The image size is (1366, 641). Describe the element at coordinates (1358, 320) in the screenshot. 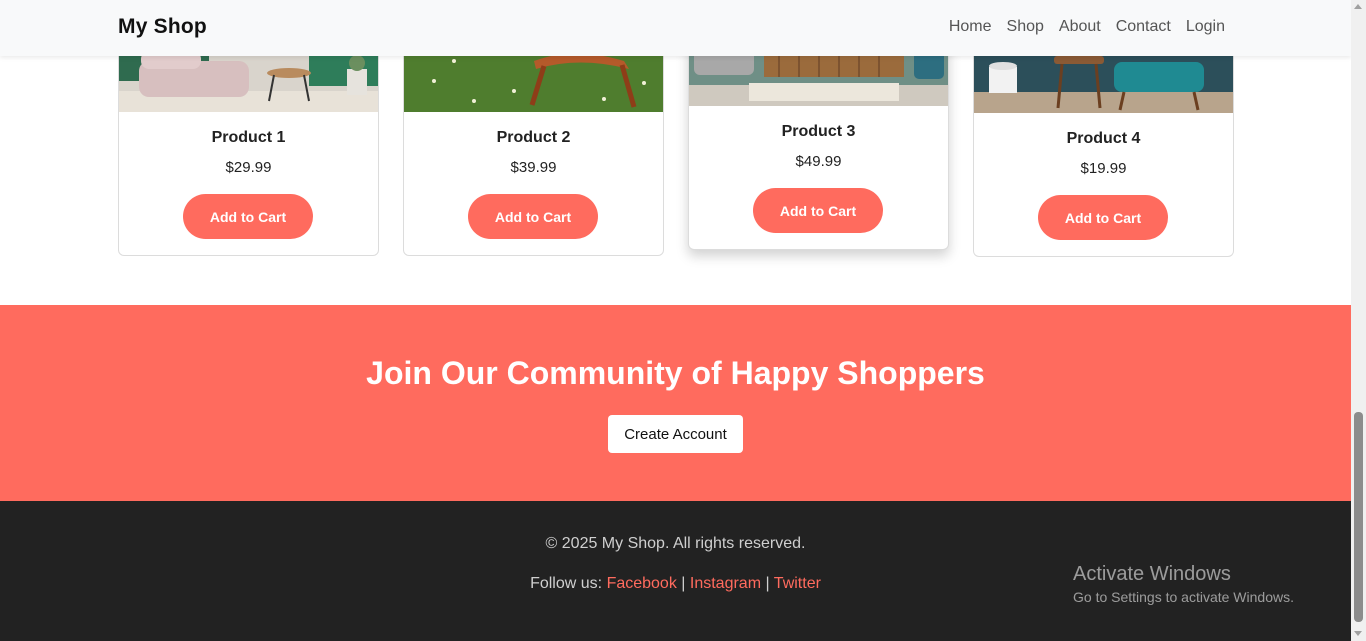

I see `vertical-scrollbar` at that location.